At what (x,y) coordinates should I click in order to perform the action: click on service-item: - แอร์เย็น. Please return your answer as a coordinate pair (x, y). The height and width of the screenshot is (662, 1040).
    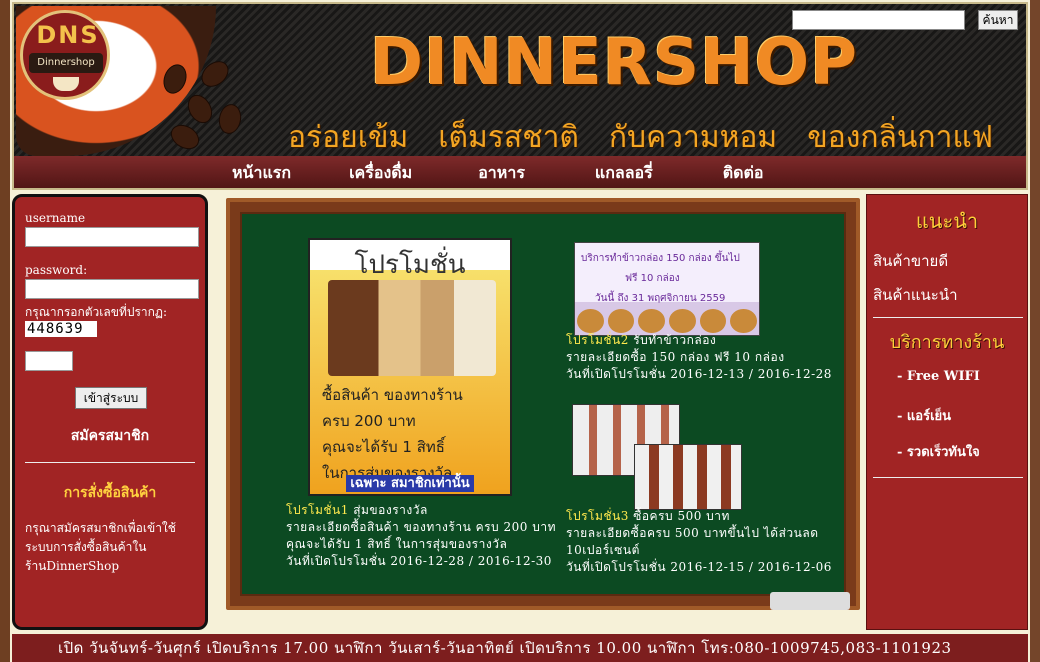
    Looking at the image, I should click on (924, 416).